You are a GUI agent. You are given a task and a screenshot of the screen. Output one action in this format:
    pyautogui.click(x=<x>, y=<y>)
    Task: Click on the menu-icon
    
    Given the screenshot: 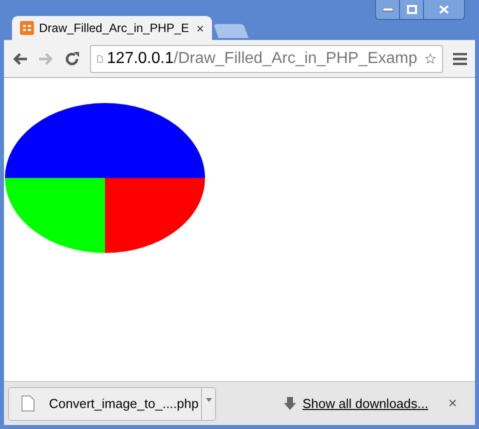 What is the action you would take?
    pyautogui.click(x=460, y=58)
    